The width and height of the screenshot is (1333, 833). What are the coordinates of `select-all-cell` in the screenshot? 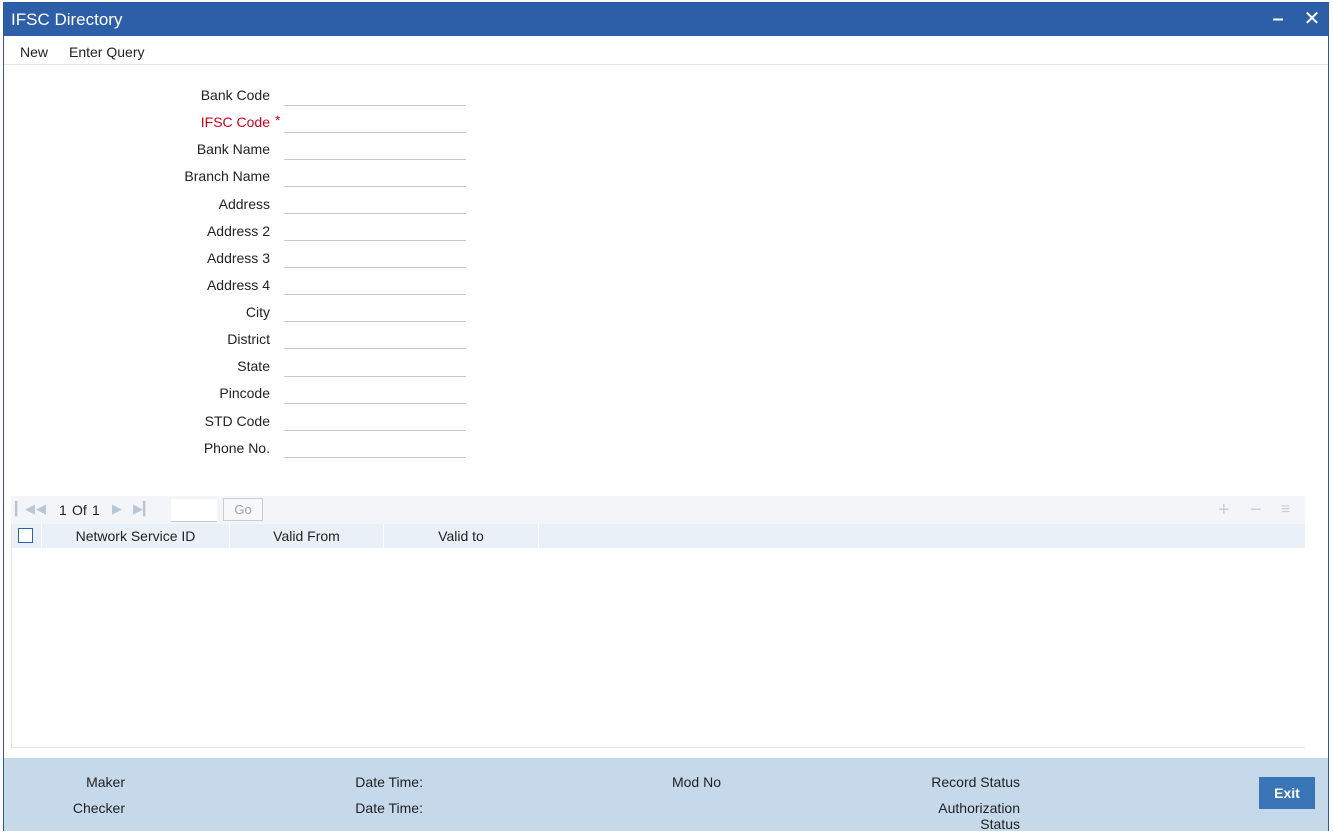 It's located at (27, 536).